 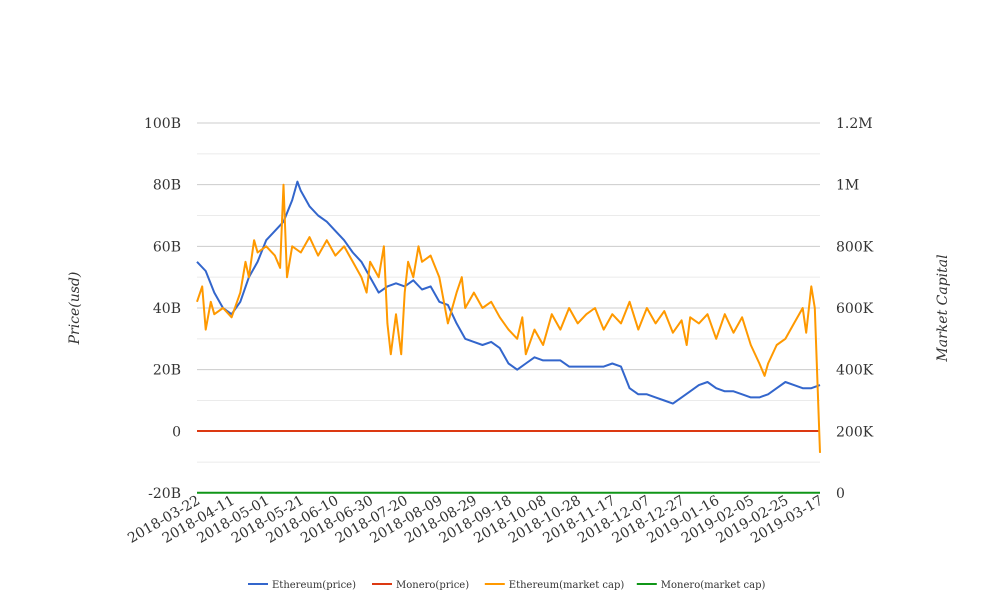 What do you see at coordinates (855, 309) in the screenshot?
I see `y2-tick-label: 600K` at bounding box center [855, 309].